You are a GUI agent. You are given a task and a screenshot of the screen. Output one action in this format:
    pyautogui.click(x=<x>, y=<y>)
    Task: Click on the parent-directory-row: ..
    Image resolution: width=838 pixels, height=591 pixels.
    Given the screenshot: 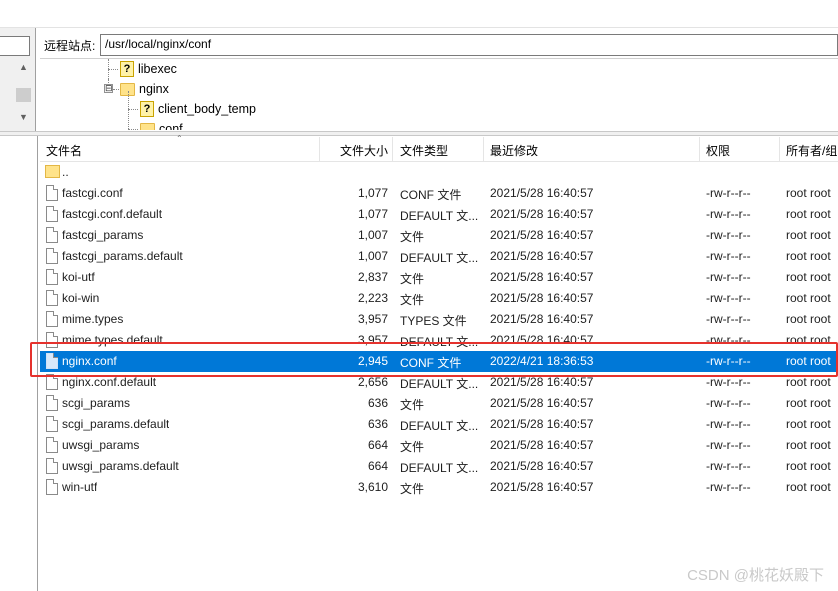 What is the action you would take?
    pyautogui.click(x=439, y=172)
    